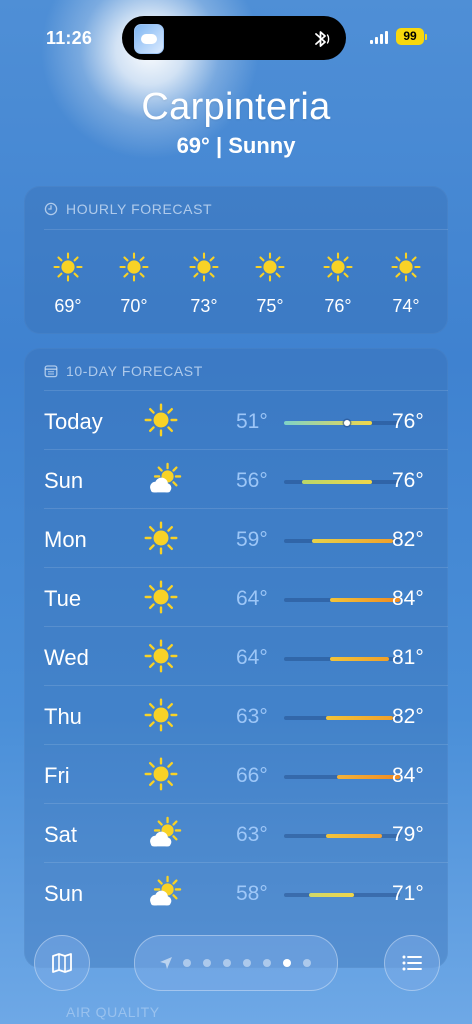 Image resolution: width=472 pixels, height=1024 pixels. I want to click on forecast-day: Thu, so click(63, 716).